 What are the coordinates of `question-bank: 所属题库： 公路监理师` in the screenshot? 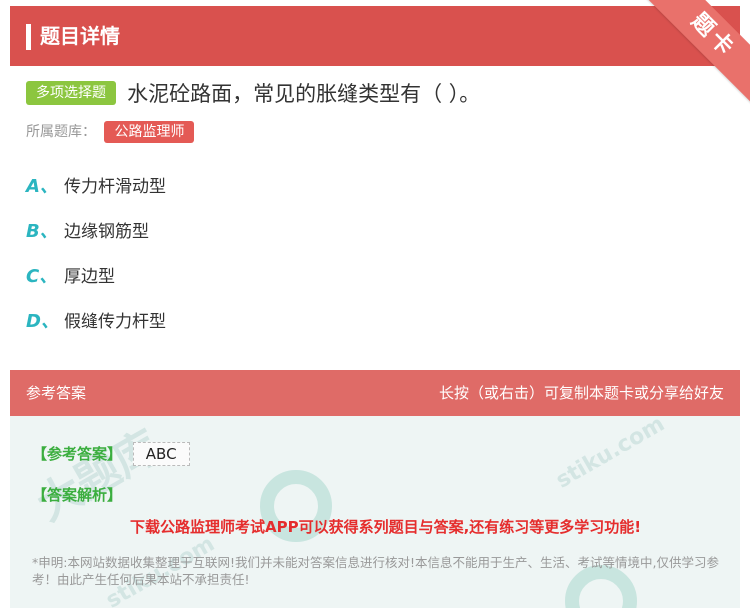 It's located at (110, 132).